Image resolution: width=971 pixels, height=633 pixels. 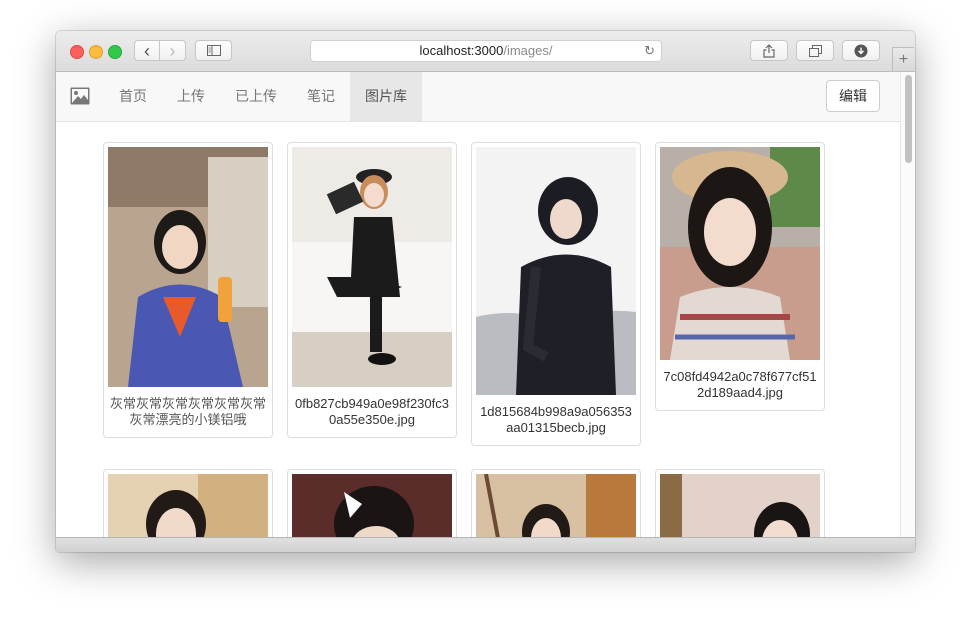 What do you see at coordinates (321, 96) in the screenshot?
I see `nav-item-notes: 笔记` at bounding box center [321, 96].